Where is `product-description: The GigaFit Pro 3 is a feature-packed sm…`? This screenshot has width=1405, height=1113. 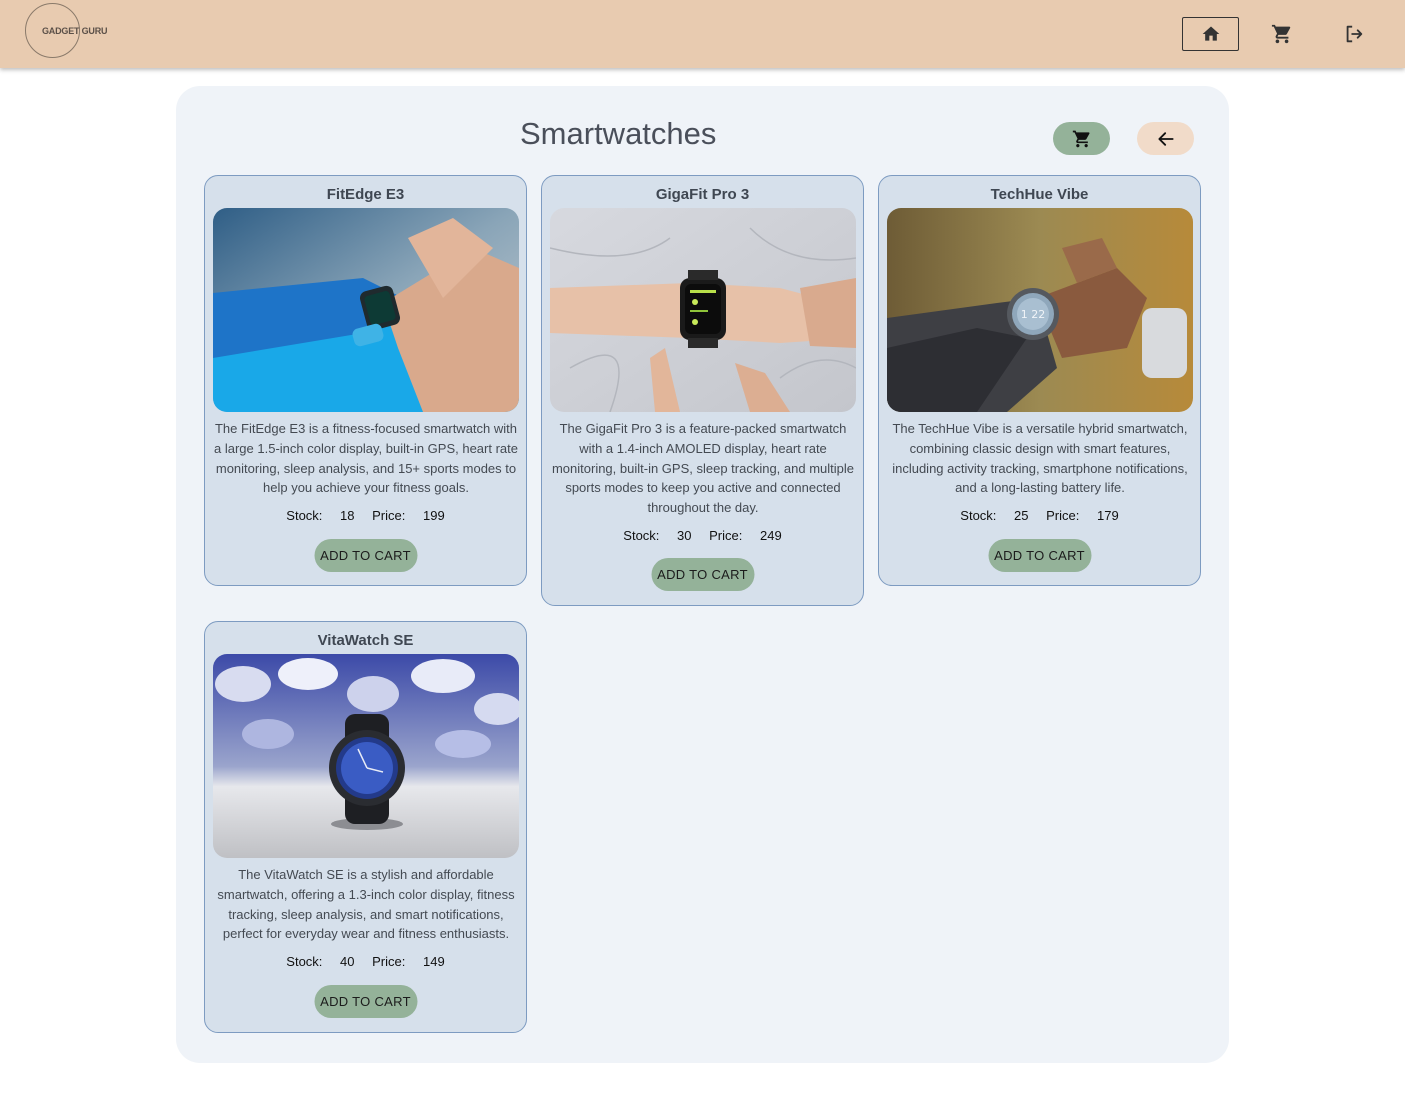
product-description: The GigaFit Pro 3 is a feature-packed sm… is located at coordinates (703, 468).